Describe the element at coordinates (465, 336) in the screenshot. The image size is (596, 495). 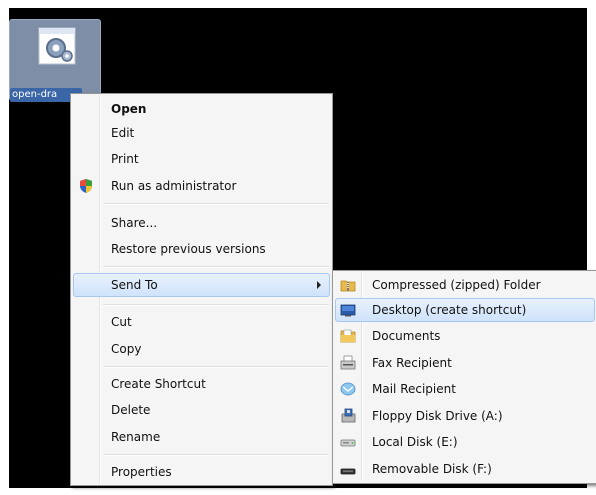
I see `send-to-documents: Documents` at that location.